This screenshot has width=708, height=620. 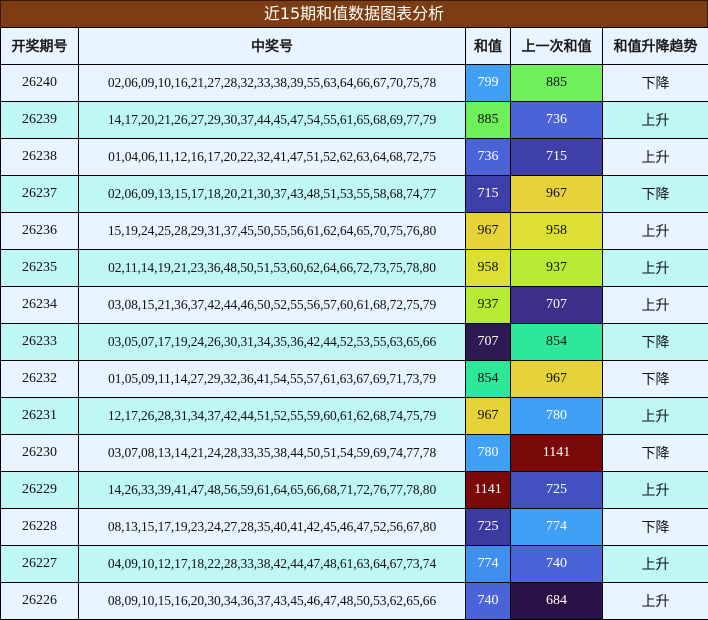 I want to click on sum-value-cell: 707, so click(x=488, y=342).